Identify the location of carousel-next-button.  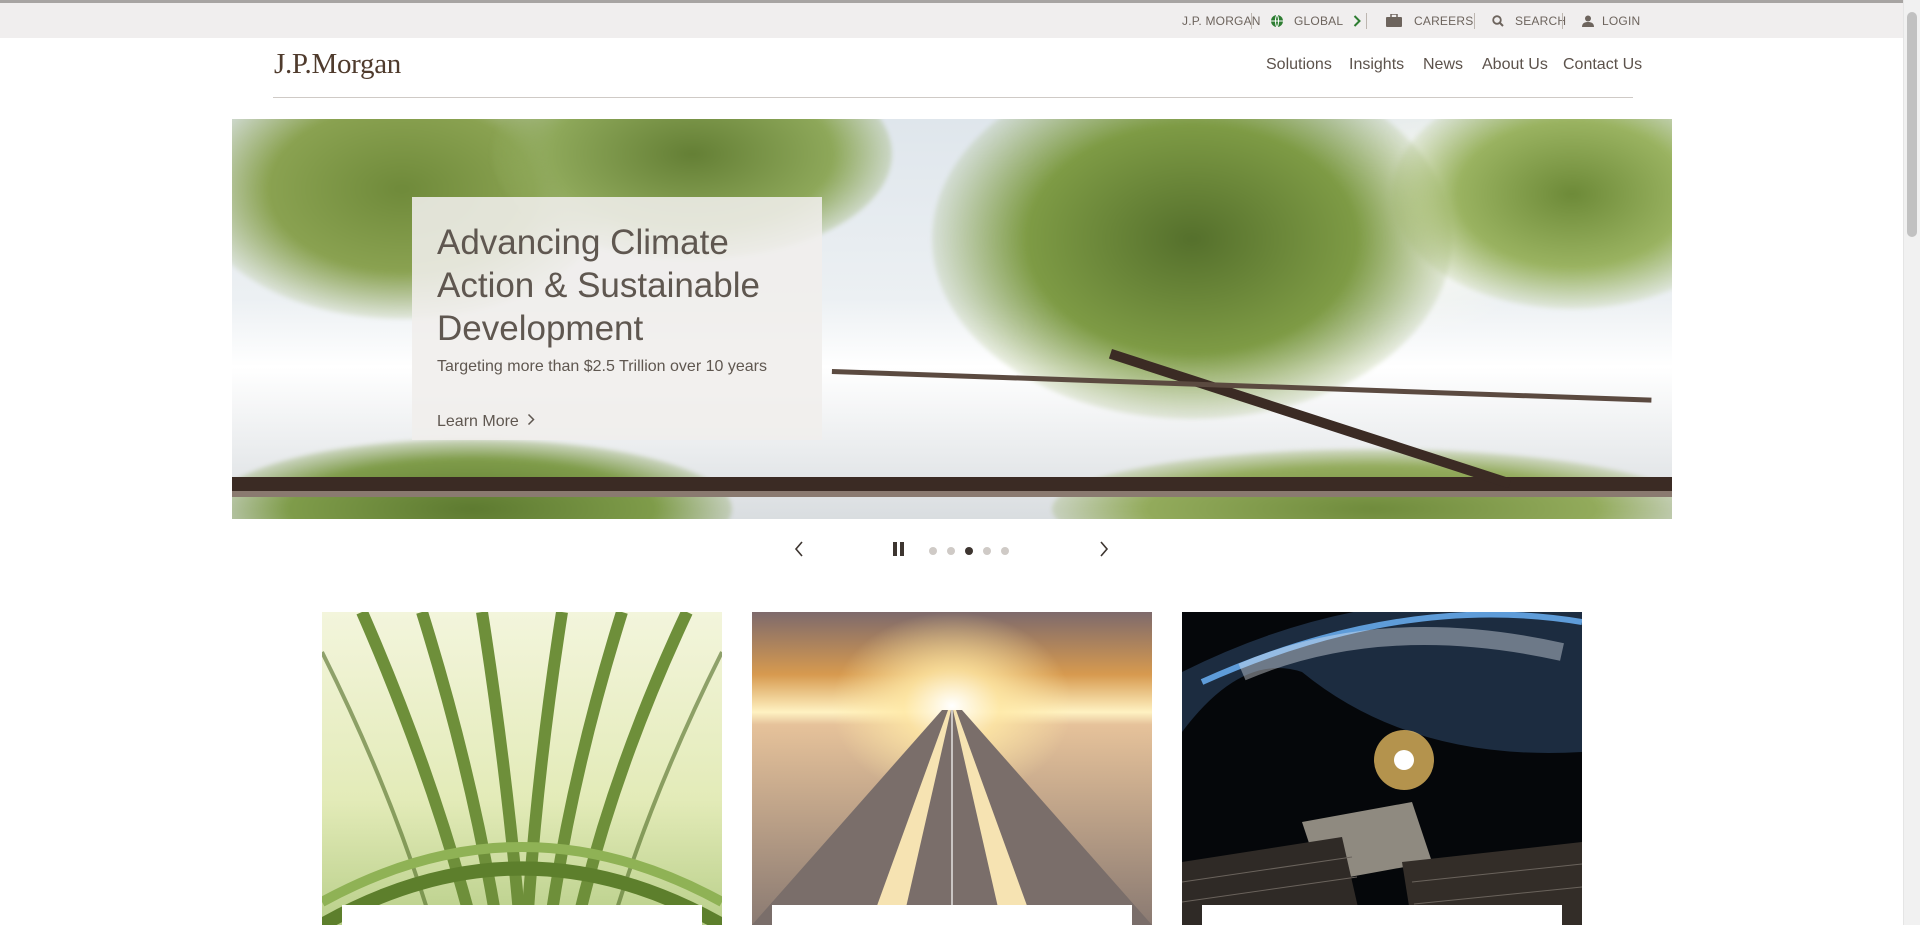
(1104, 551).